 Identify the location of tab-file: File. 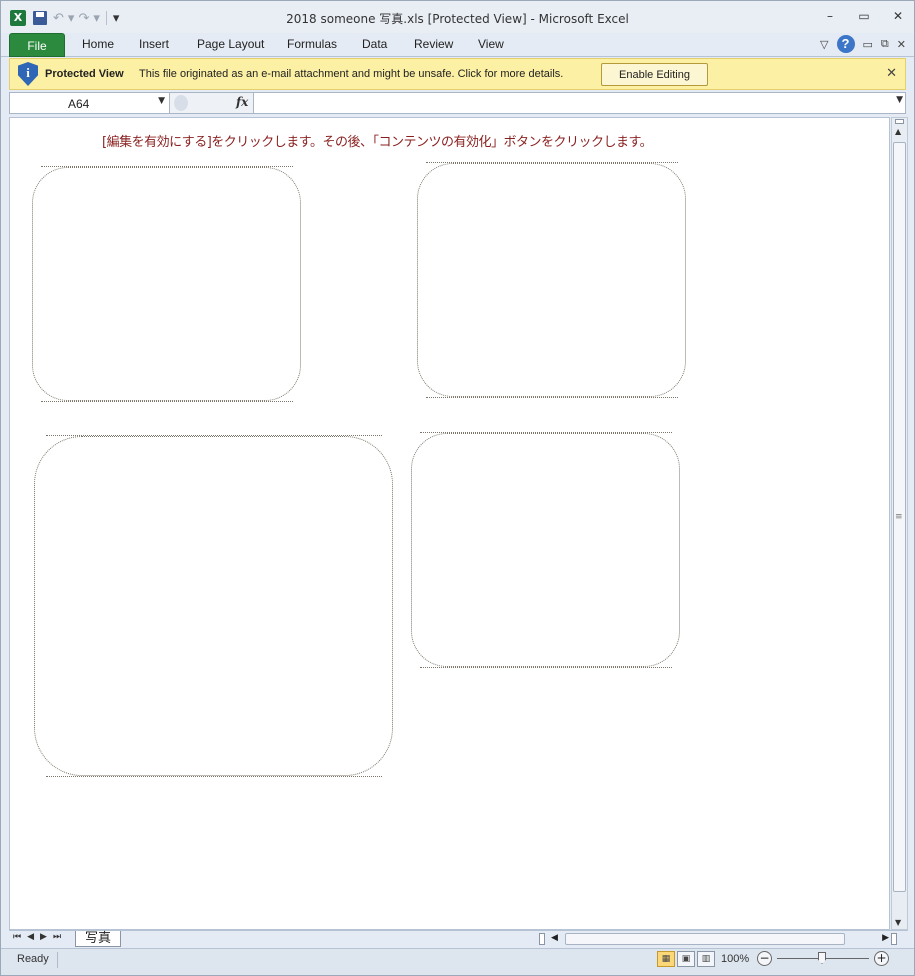
(37, 45).